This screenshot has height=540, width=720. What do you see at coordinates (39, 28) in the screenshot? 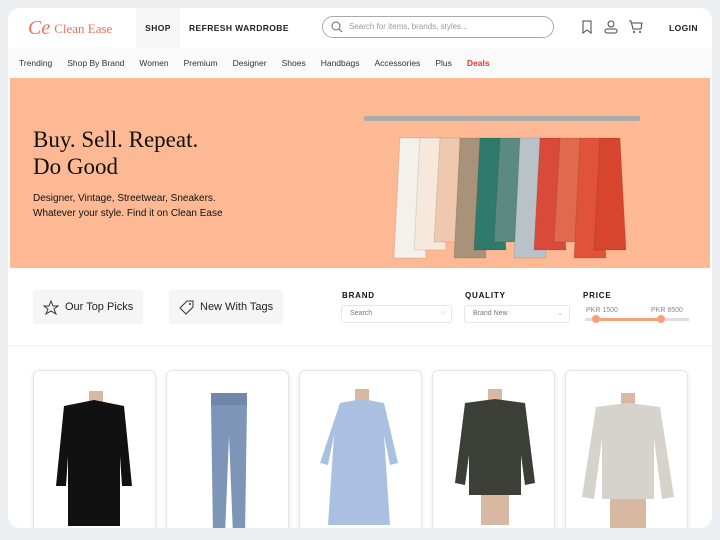
I see `logo-mark: Ce` at bounding box center [39, 28].